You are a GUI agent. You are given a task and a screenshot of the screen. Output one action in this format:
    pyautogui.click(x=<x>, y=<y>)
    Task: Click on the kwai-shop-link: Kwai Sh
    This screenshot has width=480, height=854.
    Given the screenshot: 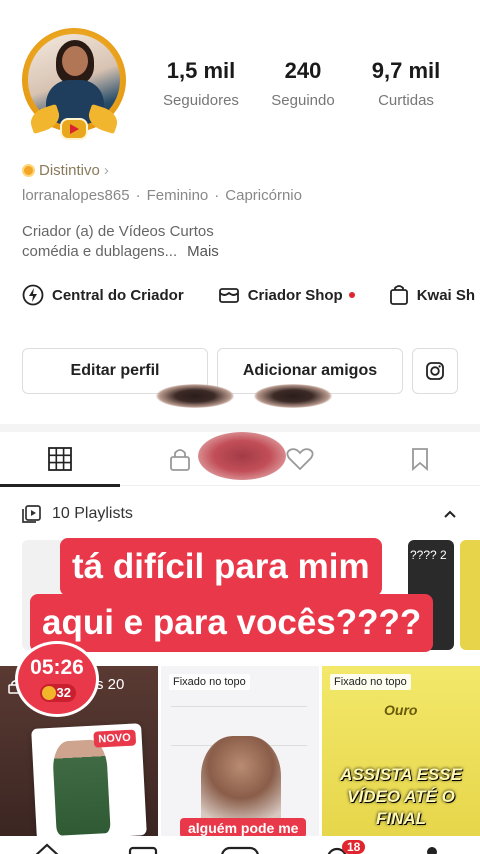 What is the action you would take?
    pyautogui.click(x=432, y=295)
    